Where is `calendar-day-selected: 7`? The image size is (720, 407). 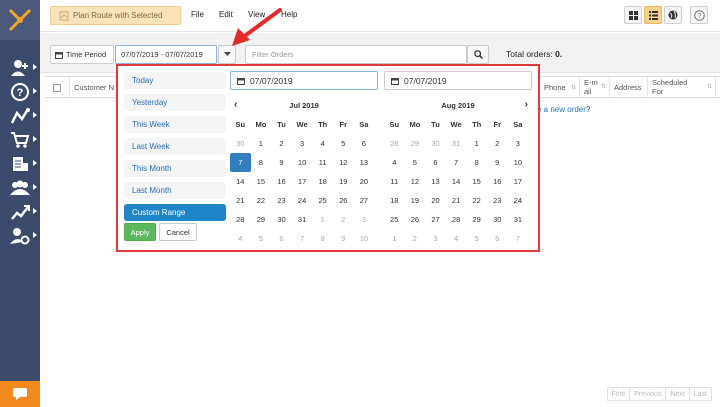 calendar-day-selected: 7 is located at coordinates (240, 162).